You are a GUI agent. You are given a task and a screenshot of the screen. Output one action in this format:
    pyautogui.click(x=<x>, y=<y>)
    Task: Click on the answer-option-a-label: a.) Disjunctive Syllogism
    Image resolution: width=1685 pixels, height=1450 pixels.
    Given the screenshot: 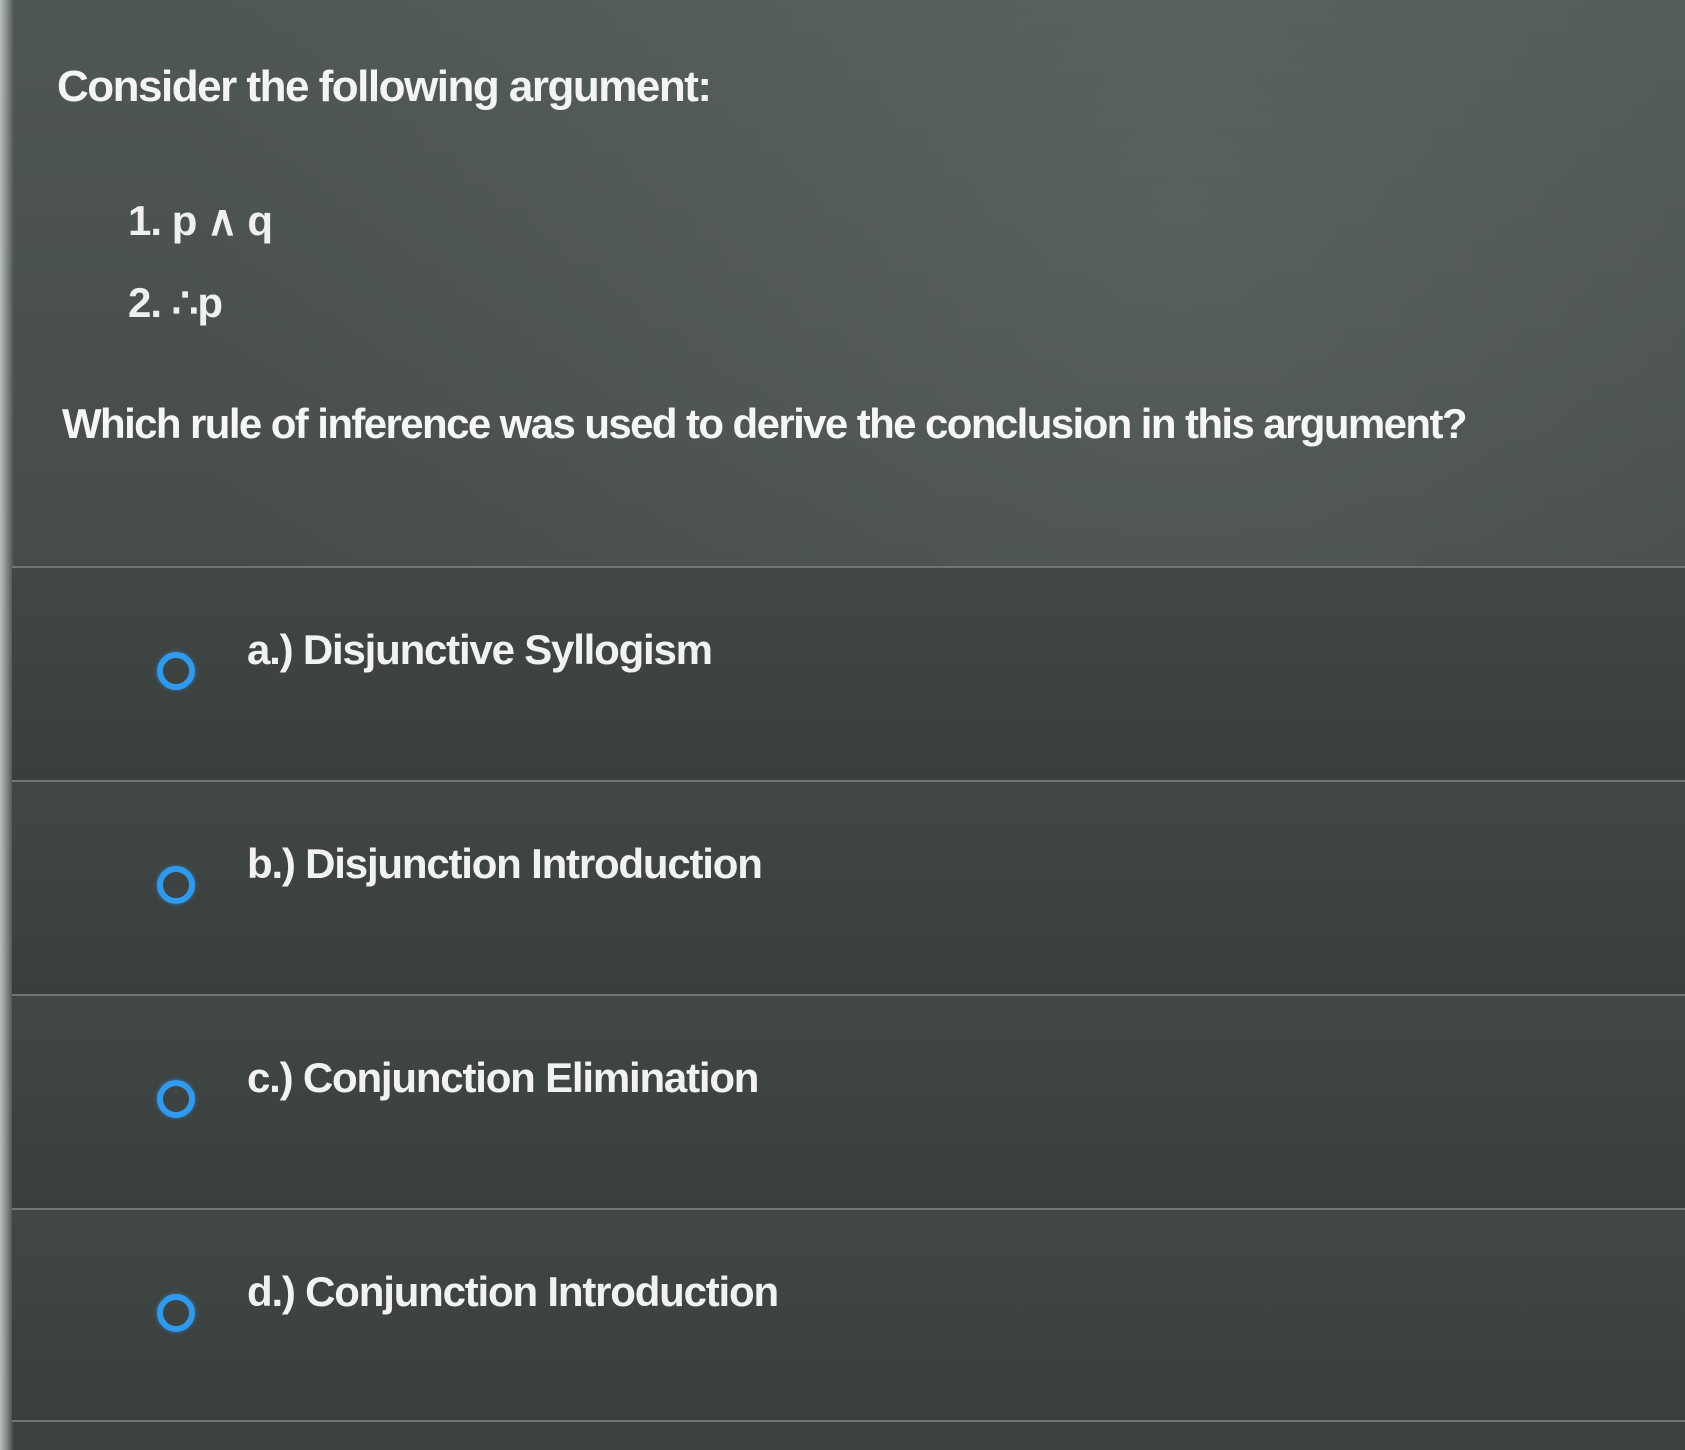 What is the action you would take?
    pyautogui.click(x=480, y=649)
    